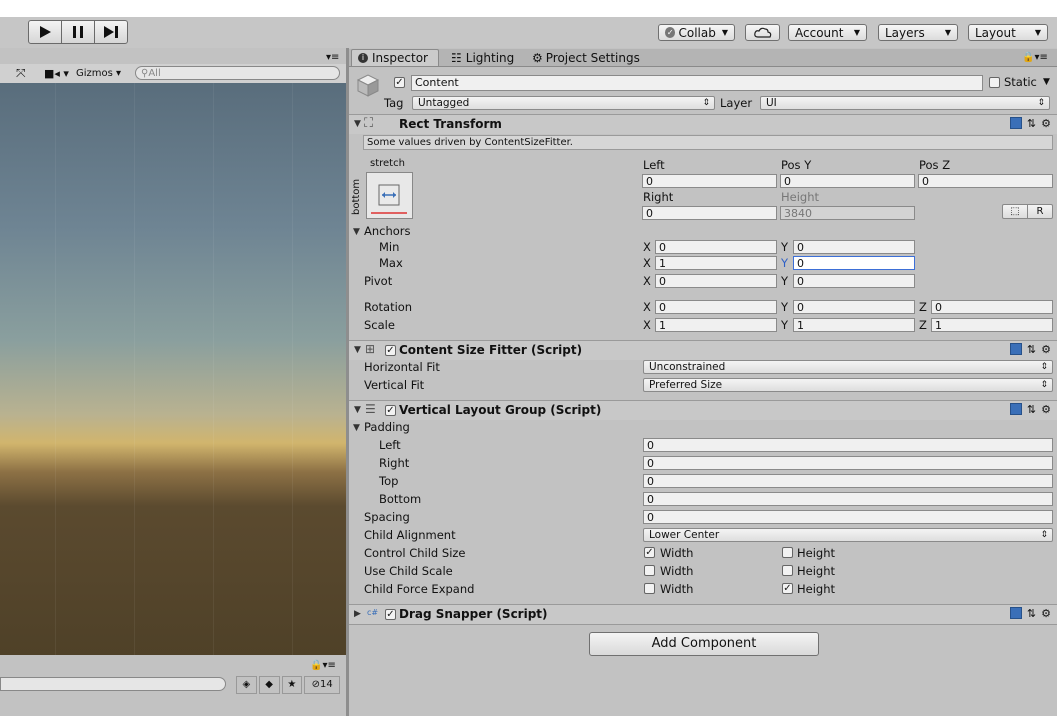 This screenshot has height=716, width=1057. Describe the element at coordinates (854, 307) in the screenshot. I see `rotation-y-field: 0` at that location.